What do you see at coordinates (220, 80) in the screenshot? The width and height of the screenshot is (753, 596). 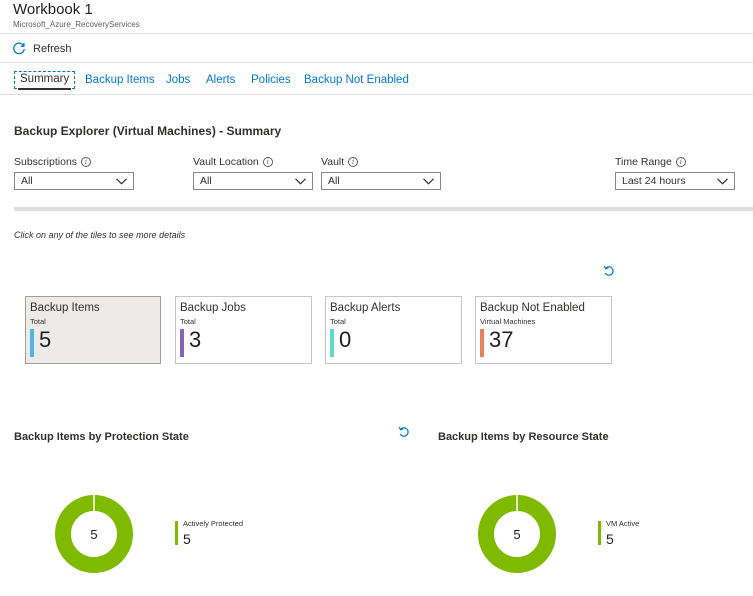 I see `tab-alerts: Alerts` at bounding box center [220, 80].